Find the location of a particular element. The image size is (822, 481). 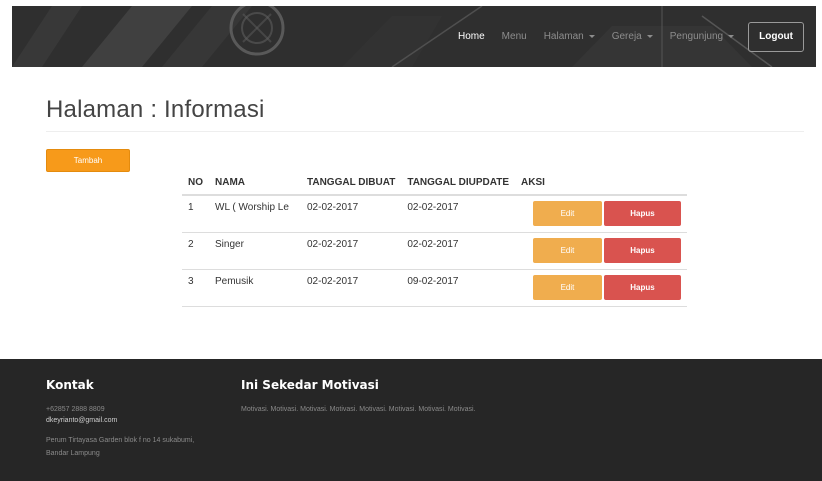

cell-nama: Singer is located at coordinates (255, 251).